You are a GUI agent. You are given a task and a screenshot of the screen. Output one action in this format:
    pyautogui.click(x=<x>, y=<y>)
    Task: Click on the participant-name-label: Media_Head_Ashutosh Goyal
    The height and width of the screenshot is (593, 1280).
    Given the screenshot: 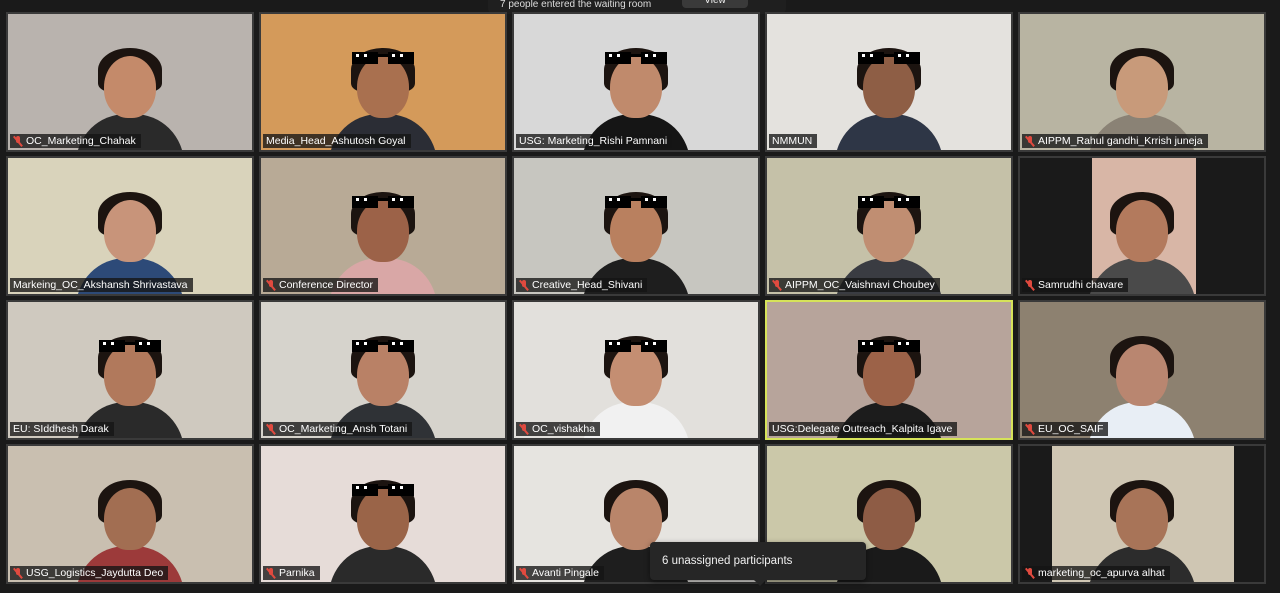 What is the action you would take?
    pyautogui.click(x=337, y=141)
    